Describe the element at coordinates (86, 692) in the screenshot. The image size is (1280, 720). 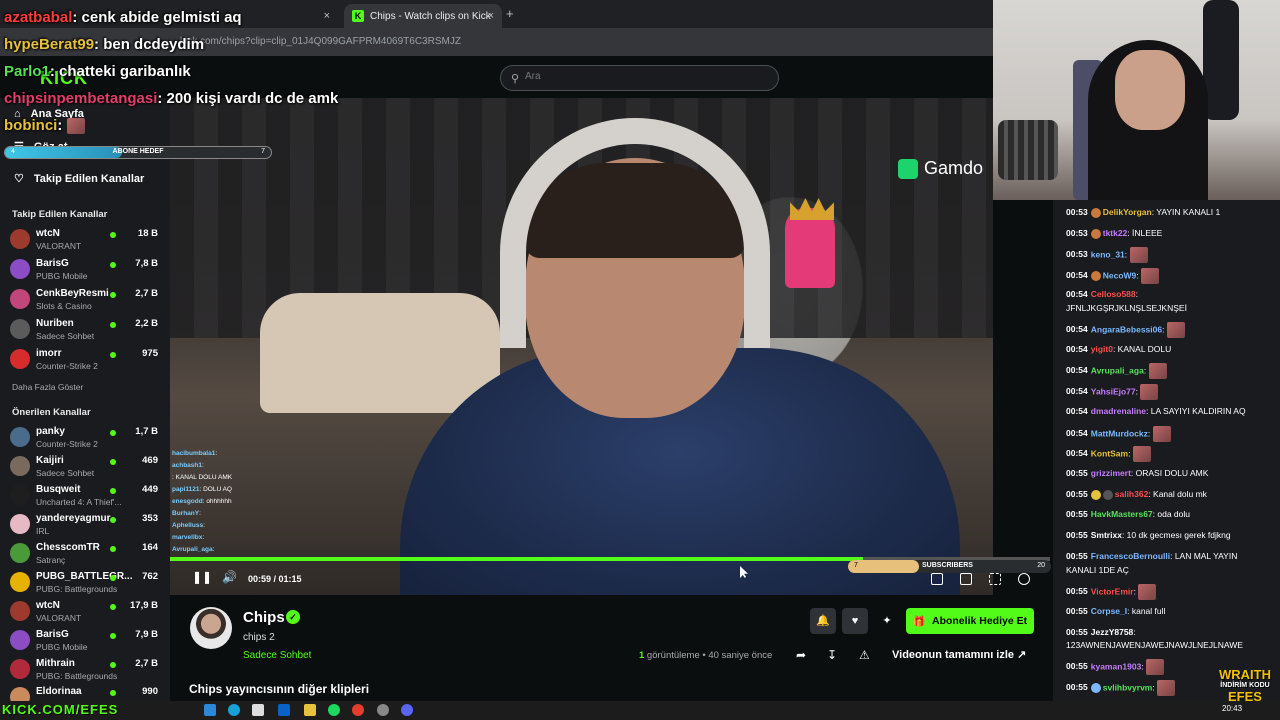
I see `sidebar-channel: Eldorinaa 990` at that location.